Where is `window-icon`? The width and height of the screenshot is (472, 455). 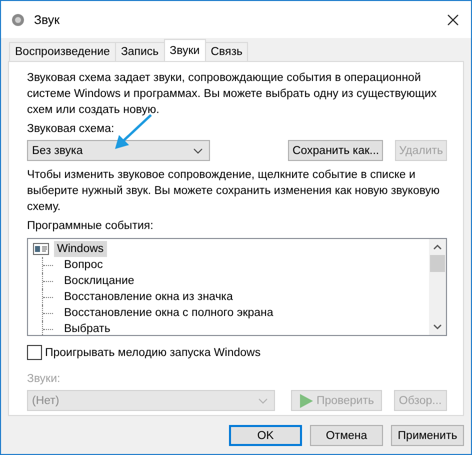 window-icon is located at coordinates (41, 249).